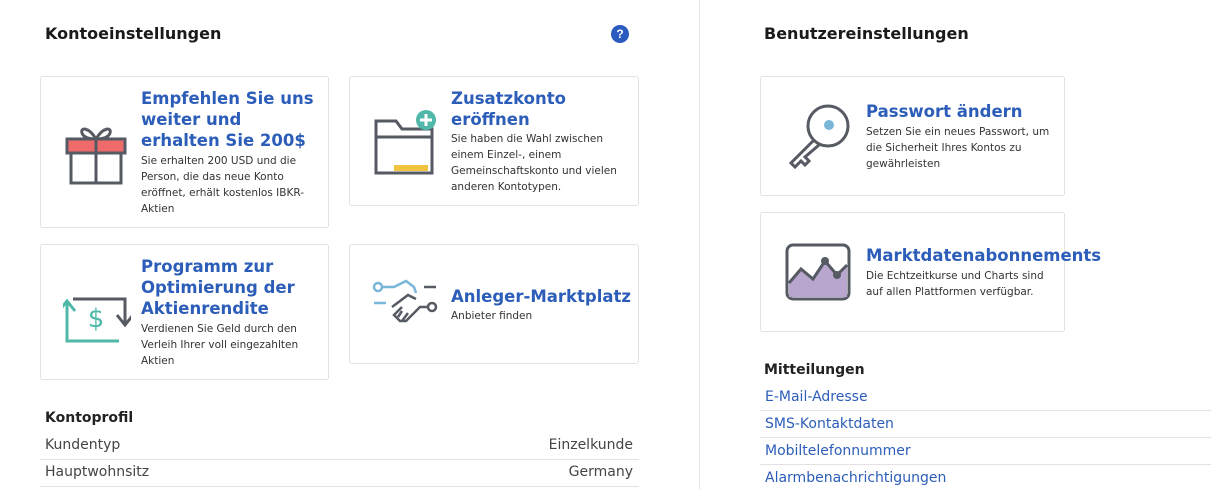 The width and height of the screenshot is (1211, 490). I want to click on profile-row-value: Einzelkunde, so click(590, 445).